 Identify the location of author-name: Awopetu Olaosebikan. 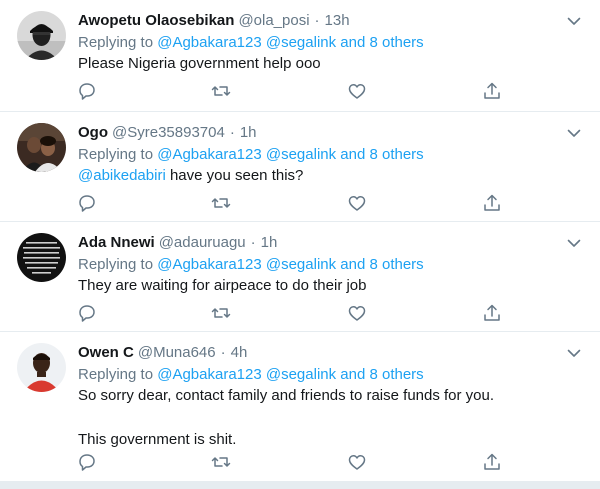
(156, 20).